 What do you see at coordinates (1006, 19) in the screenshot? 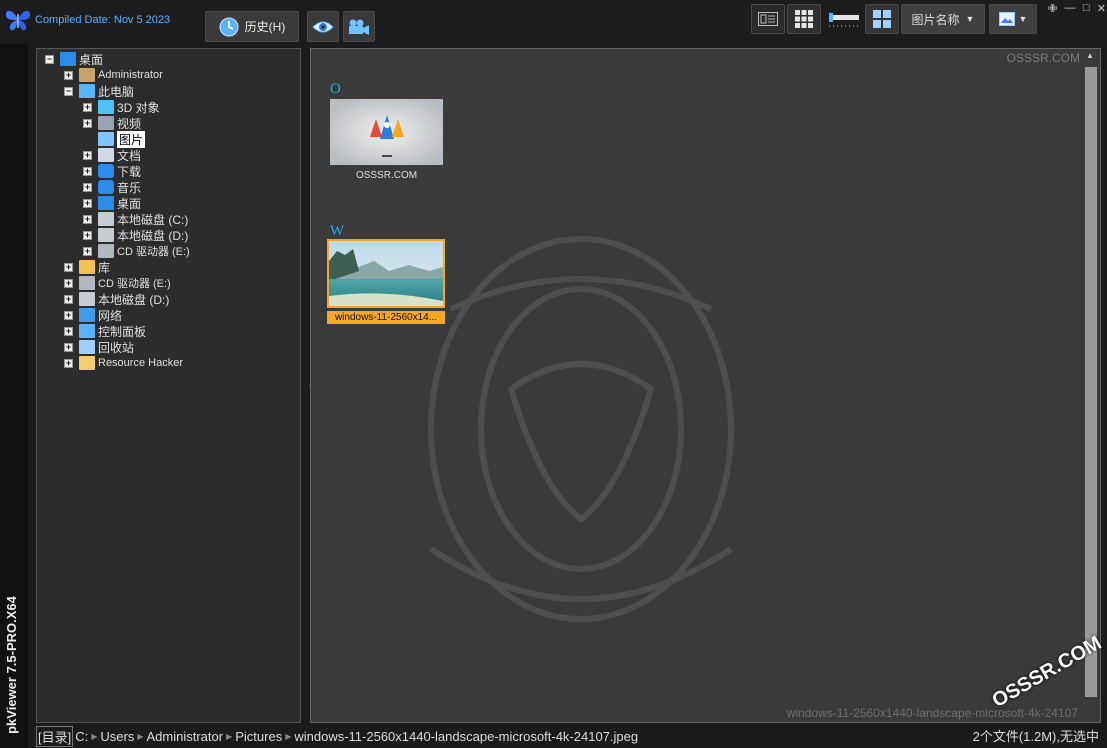
I see `image-icon` at bounding box center [1006, 19].